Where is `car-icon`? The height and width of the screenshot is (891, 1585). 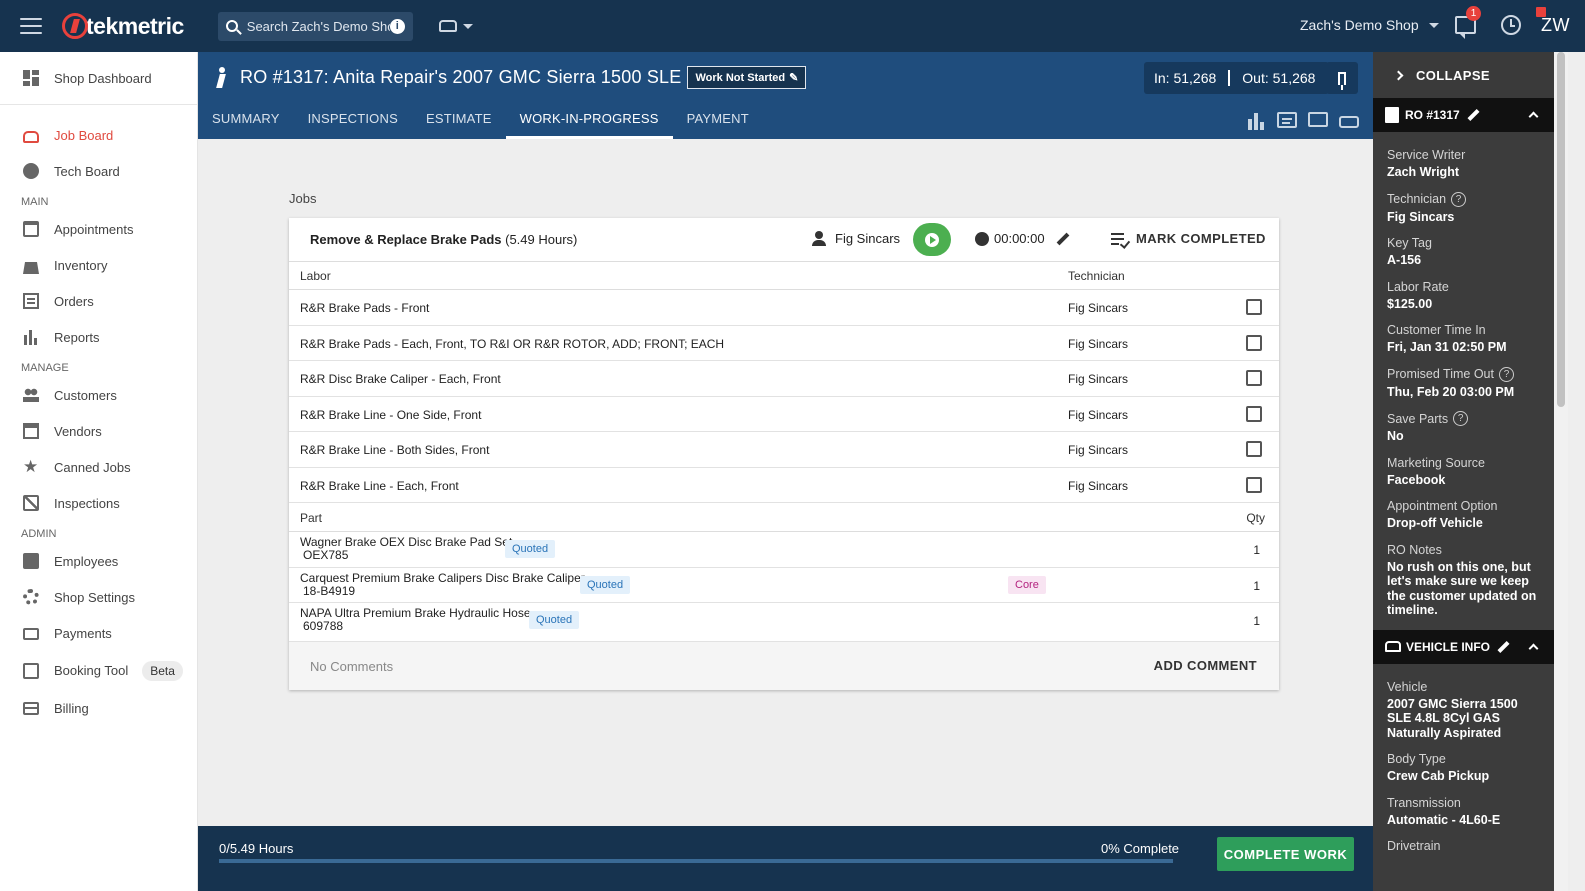
car-icon is located at coordinates (447, 26).